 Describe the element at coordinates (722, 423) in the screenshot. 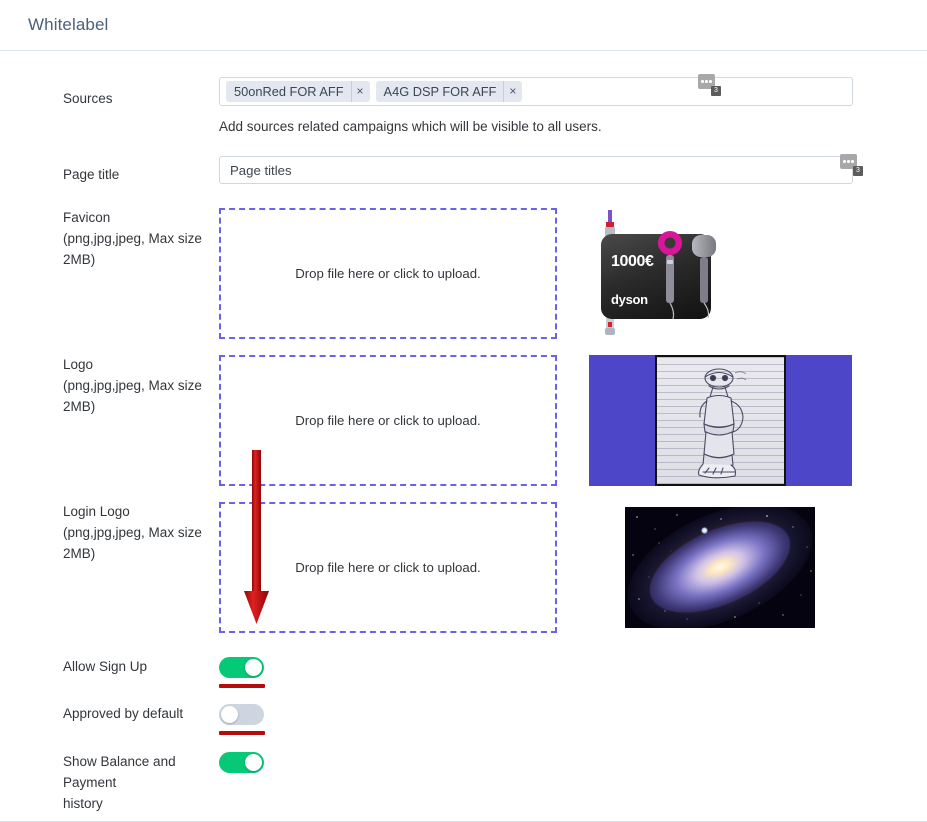

I see `sketch-character-illustration` at that location.